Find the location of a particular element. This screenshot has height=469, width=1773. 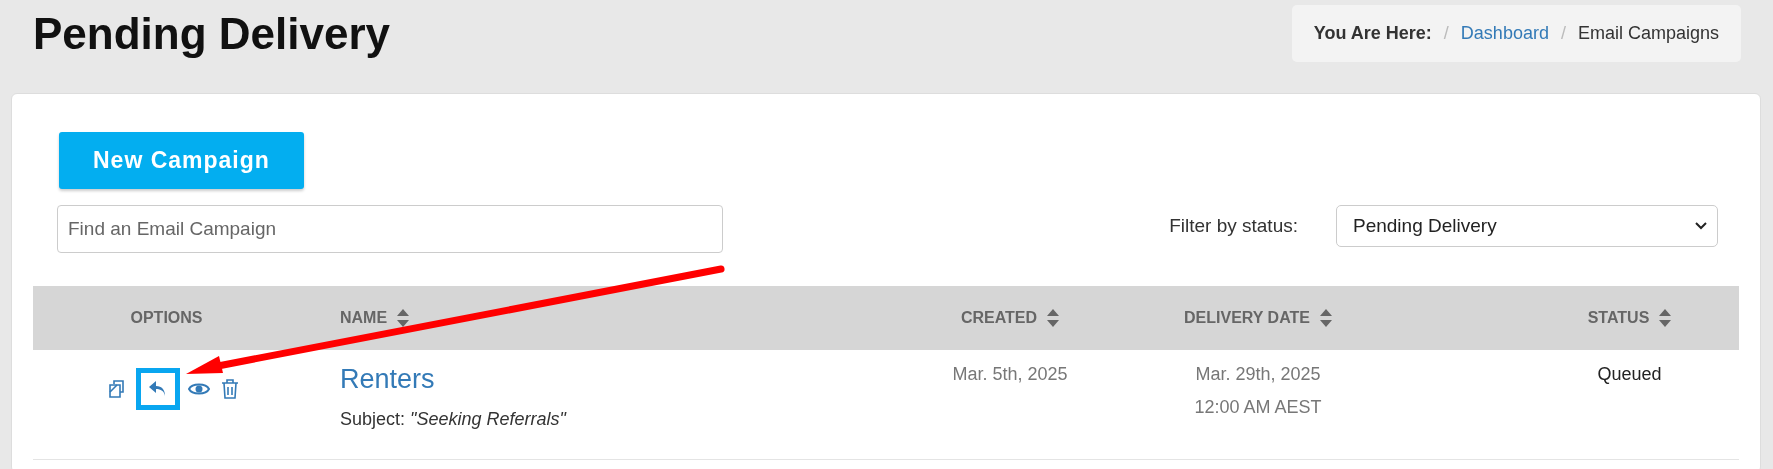

chevron-down-icon is located at coordinates (1701, 226).